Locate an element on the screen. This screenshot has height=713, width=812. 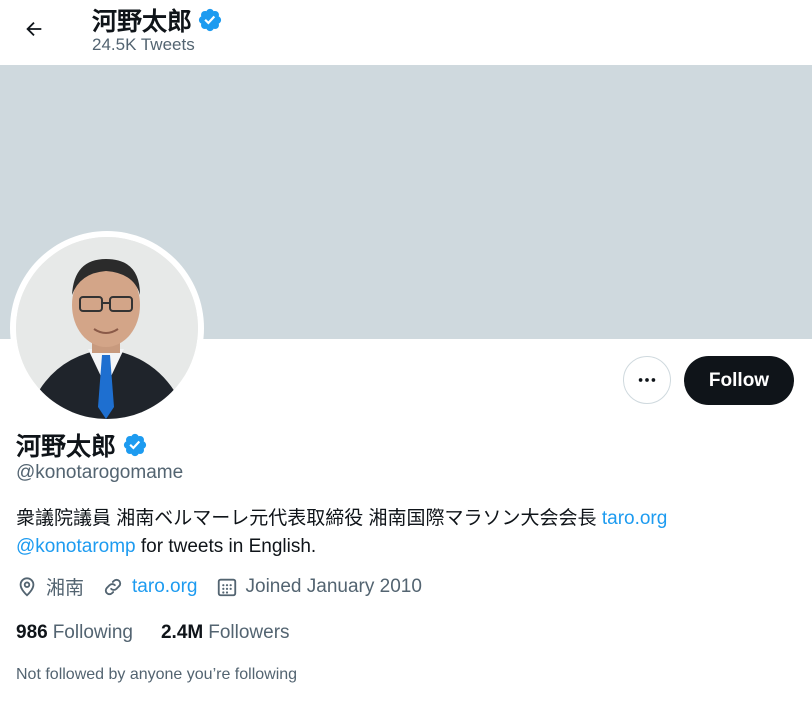
followers-count: 2.4M is located at coordinates (182, 632).